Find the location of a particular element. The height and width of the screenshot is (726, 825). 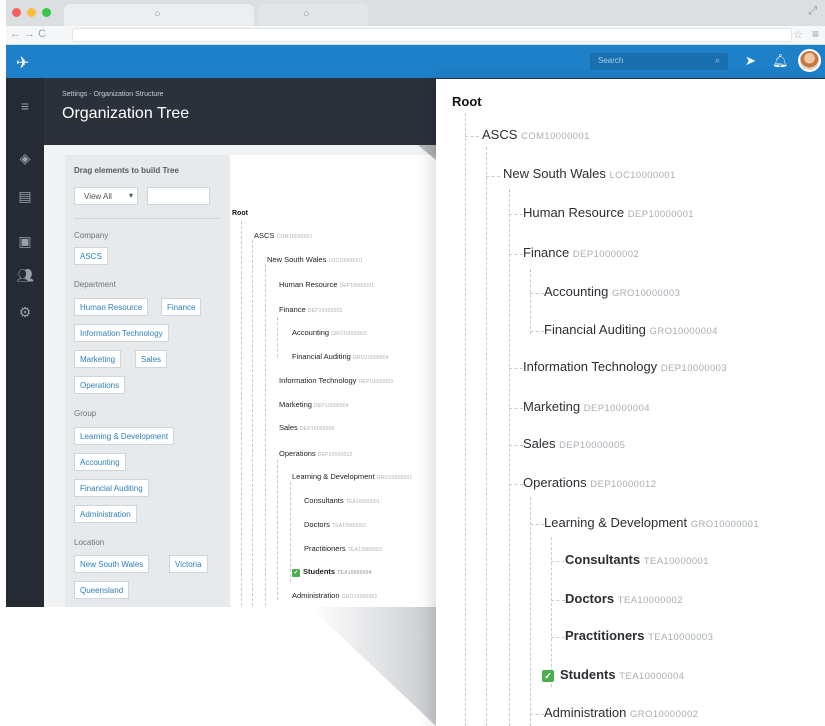

tree-node: Sales DEP10000005 is located at coordinates (574, 443).